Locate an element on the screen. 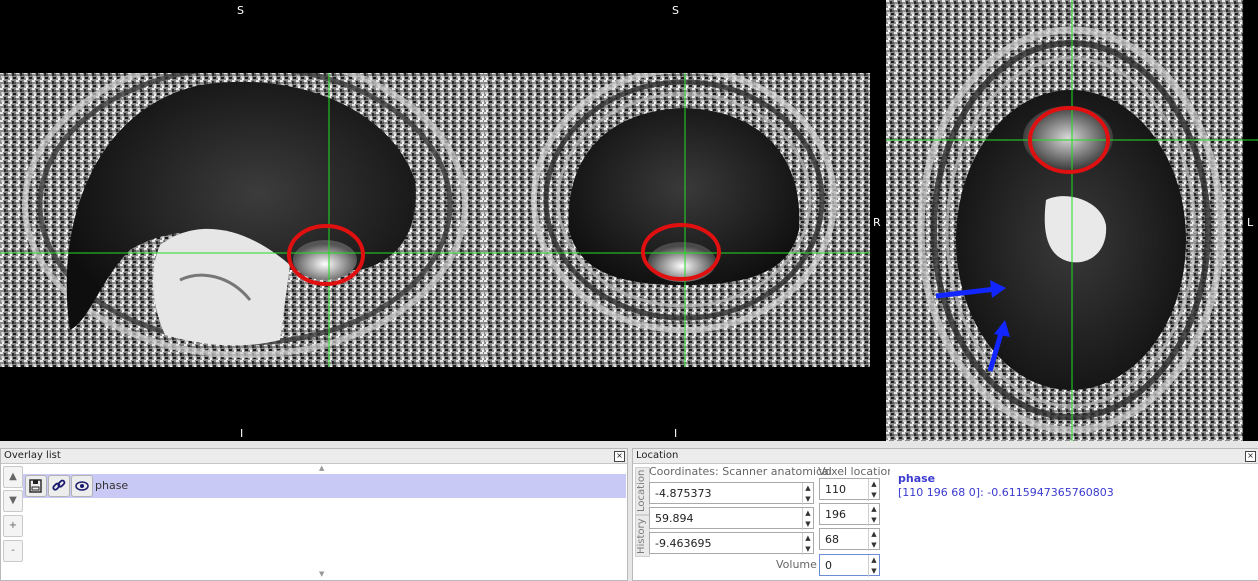  save-button is located at coordinates (36, 486).